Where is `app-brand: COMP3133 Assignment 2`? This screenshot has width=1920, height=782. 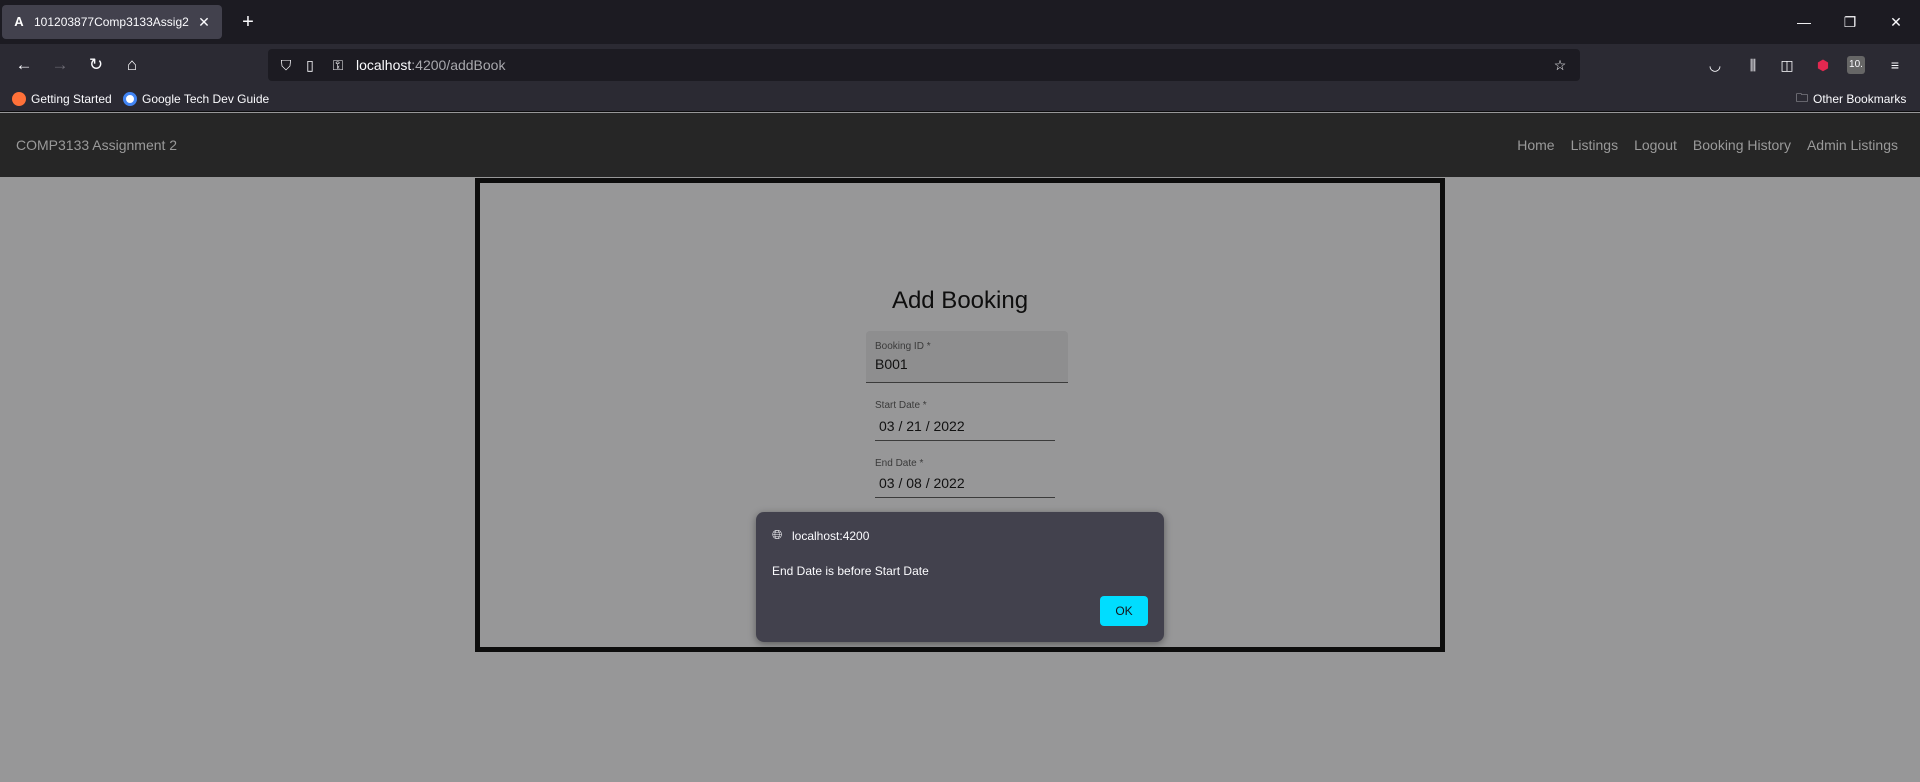
app-brand: COMP3133 Assignment 2 is located at coordinates (97, 145).